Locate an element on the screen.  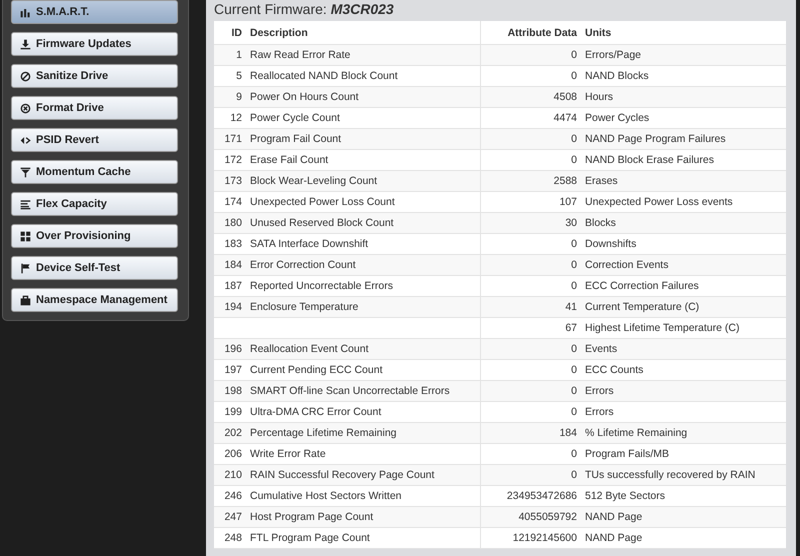
table-cell: 9 is located at coordinates (230, 97).